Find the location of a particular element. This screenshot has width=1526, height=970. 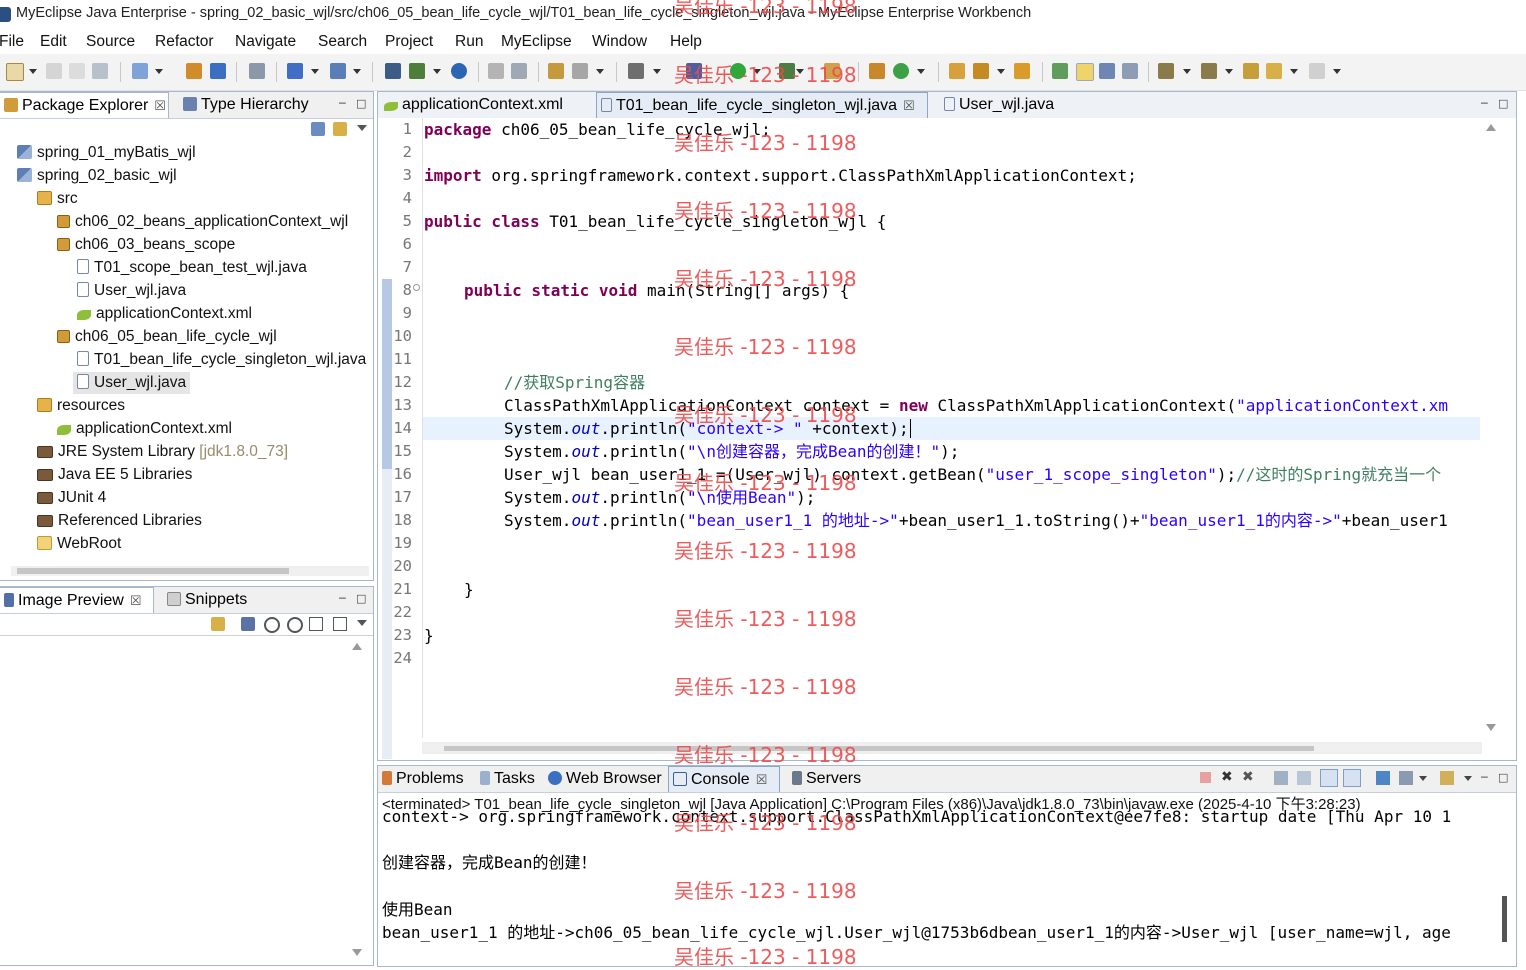

open-type-icon is located at coordinates (194, 71).